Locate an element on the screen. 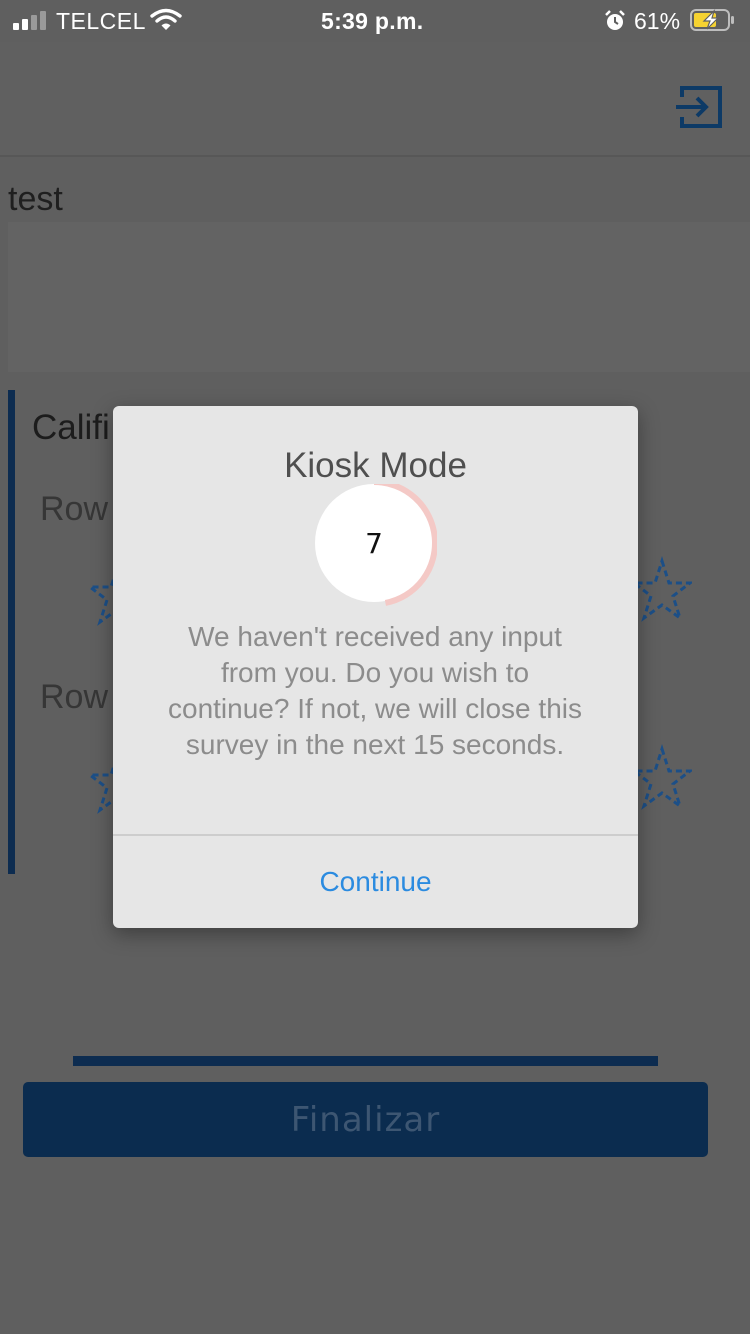  survey-progress-bar is located at coordinates (365, 1061).